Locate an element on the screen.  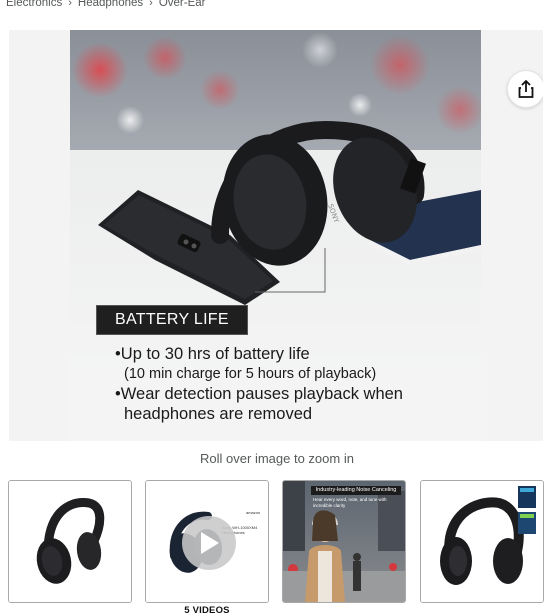
share-button is located at coordinates (525, 89).